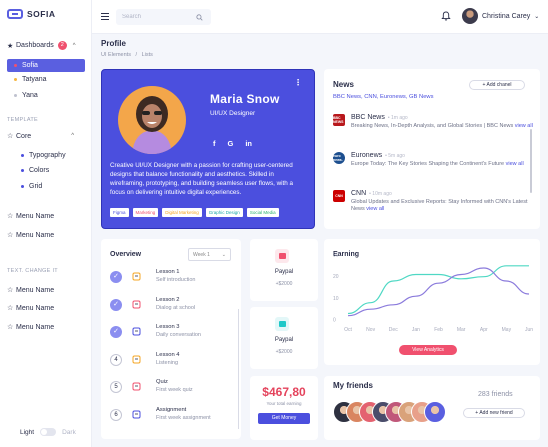 Image resolution: width=548 pixels, height=447 pixels. I want to click on lesson-item: 4 Lesson 4 Listening, so click(170, 361).